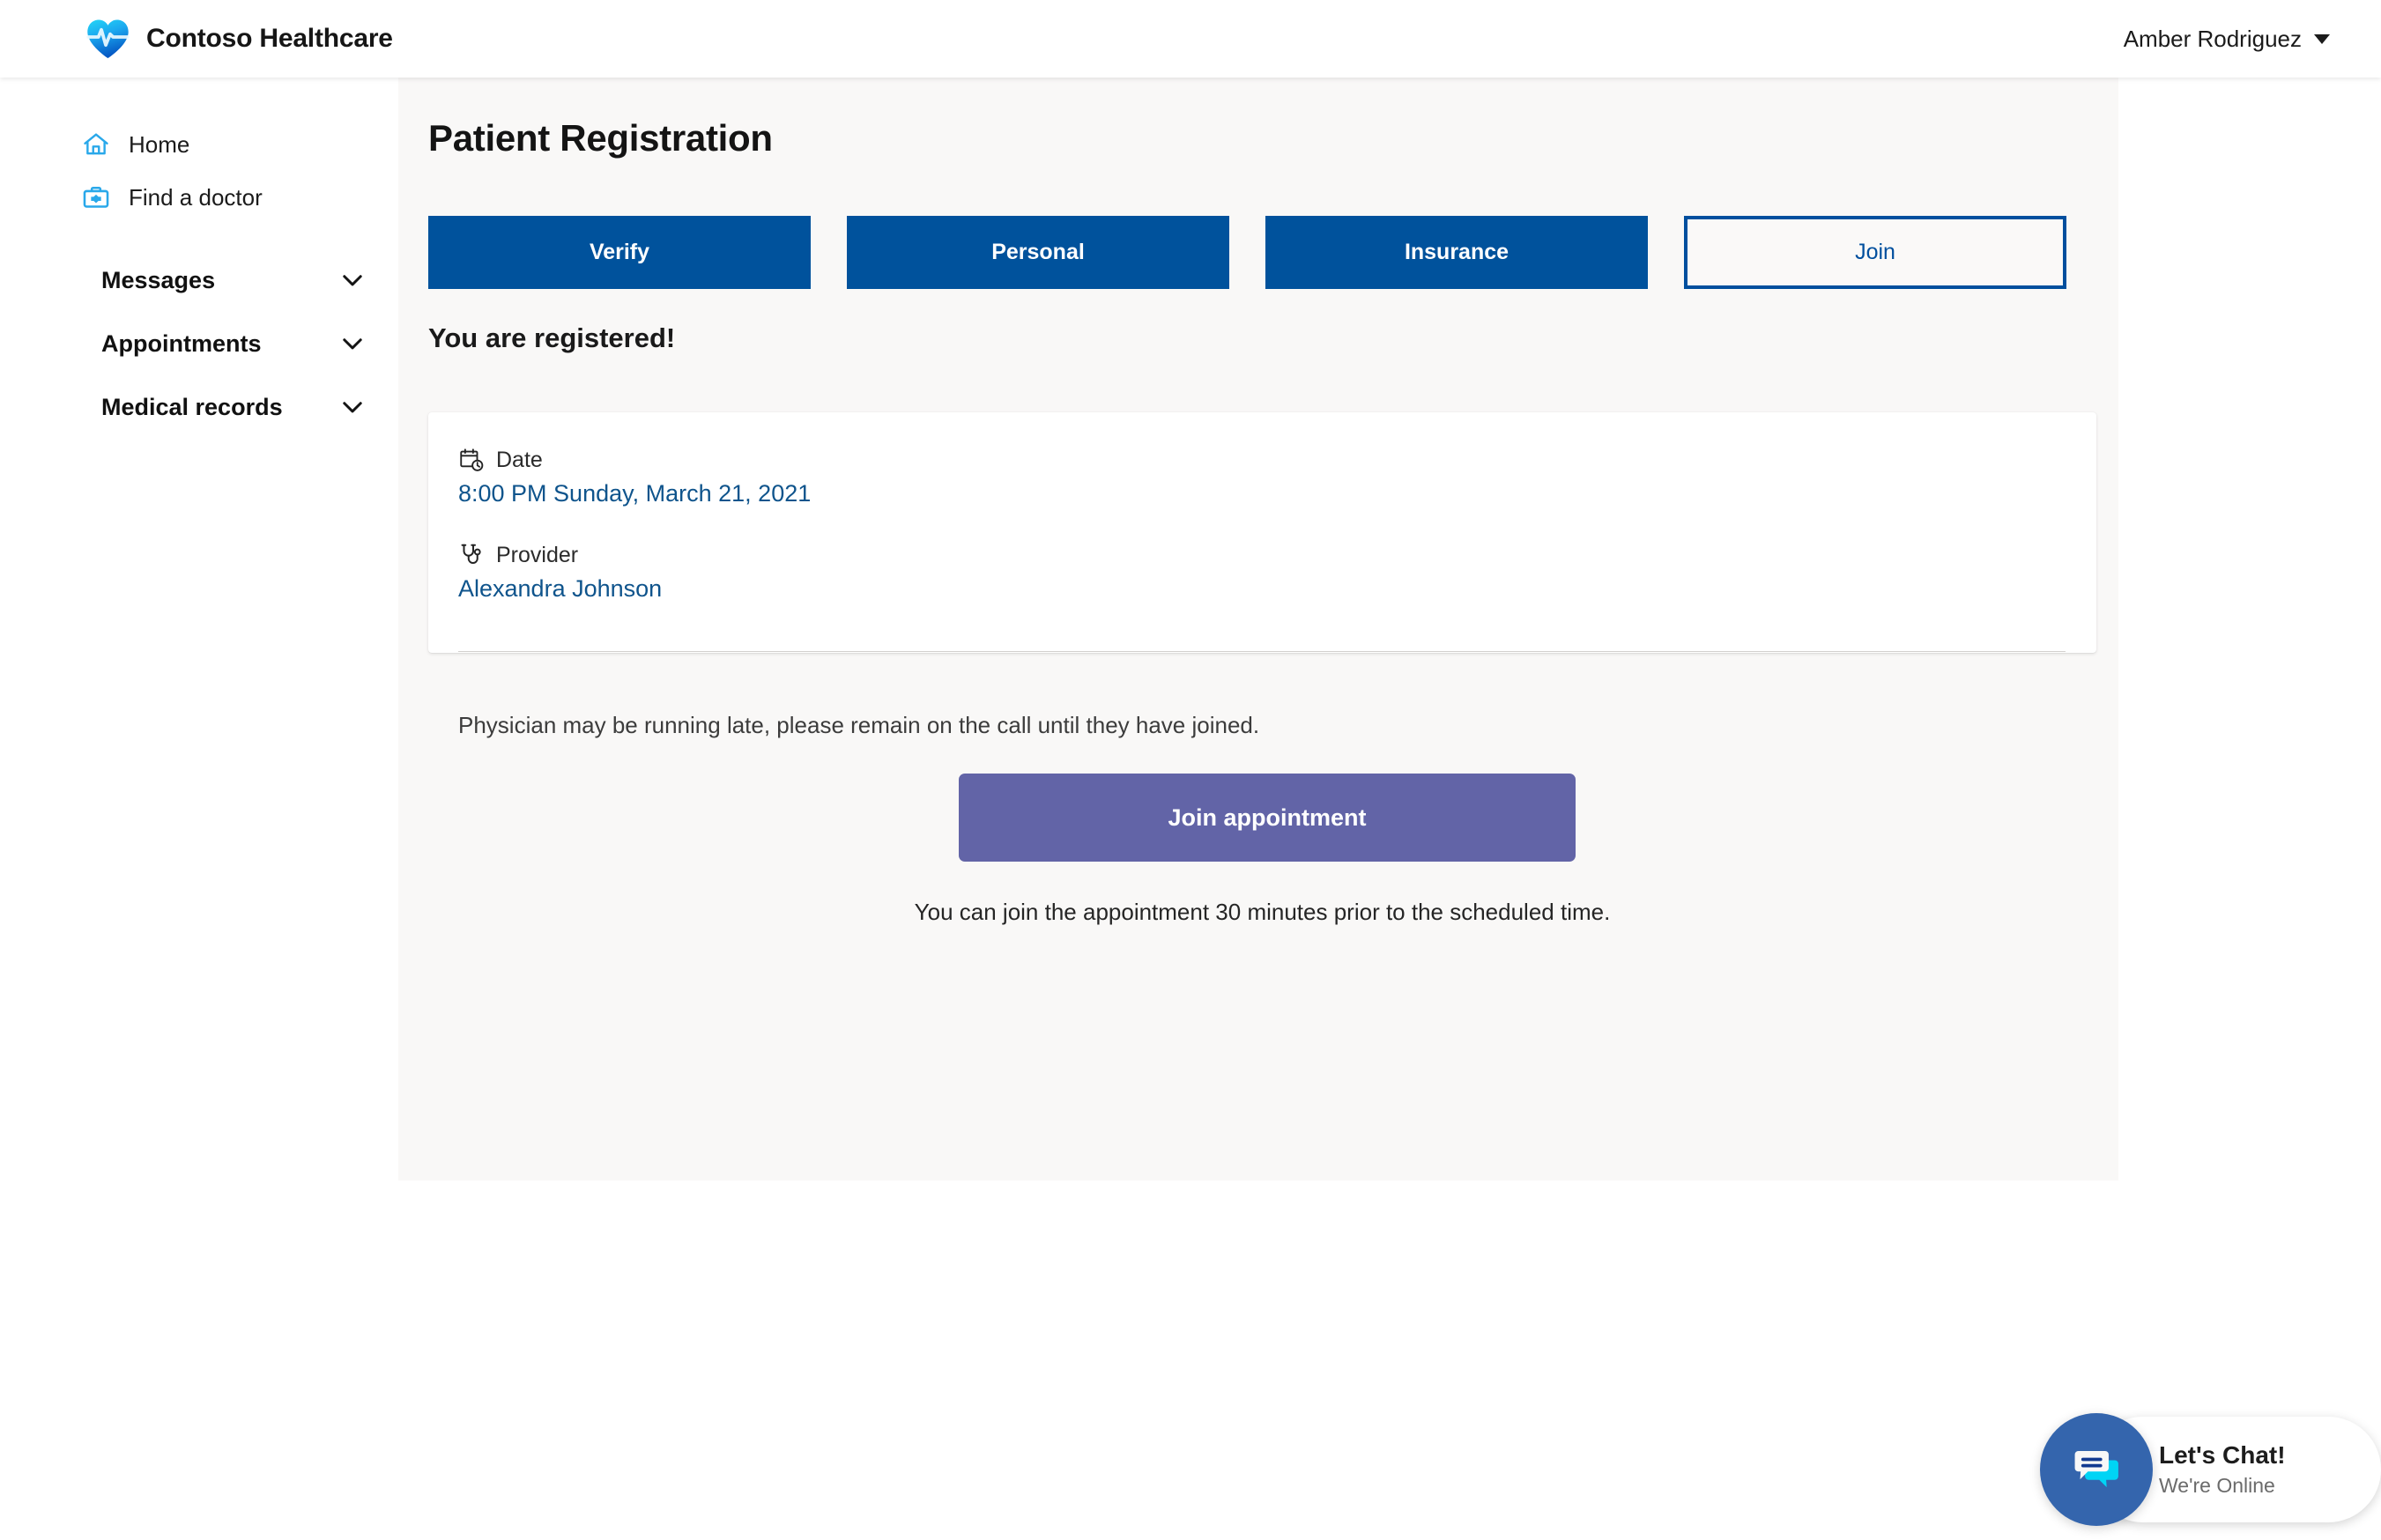 Image resolution: width=2381 pixels, height=1540 pixels. I want to click on sidebar-group-label: Appointments, so click(181, 343).